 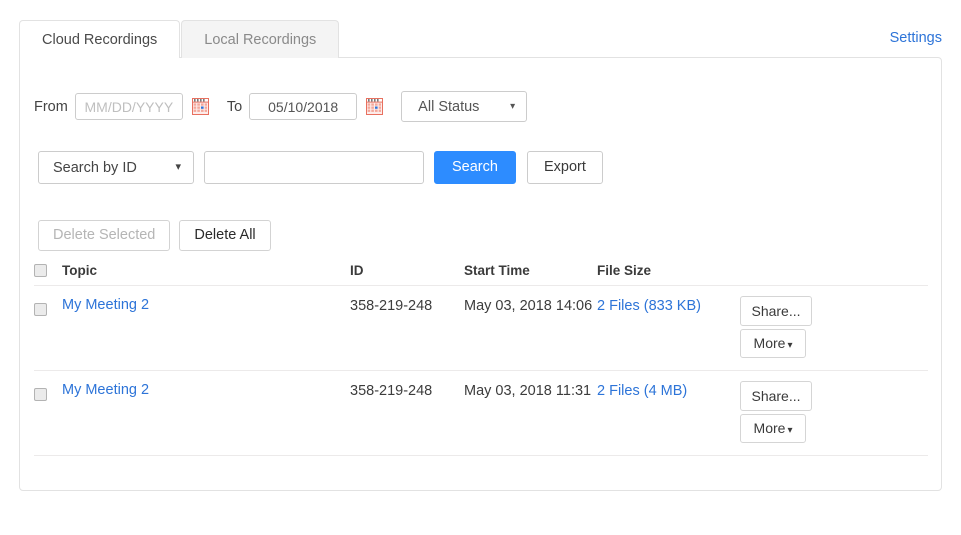 I want to click on tab-local-recordings: Local Recordings, so click(x=260, y=39).